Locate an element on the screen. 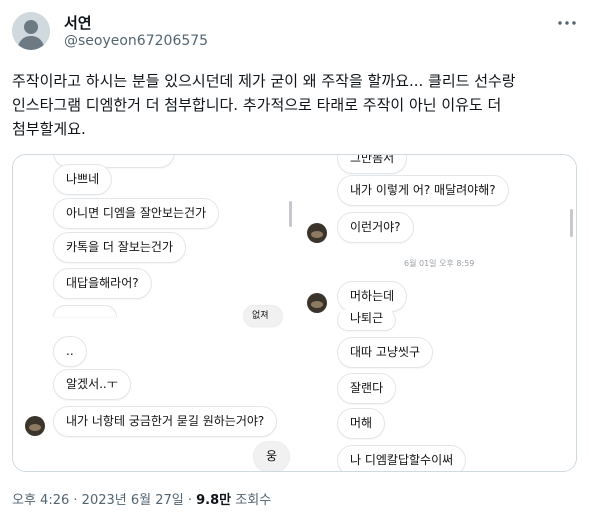 This screenshot has width=589, height=525. chat-bubble-self: 웅 is located at coordinates (272, 456).